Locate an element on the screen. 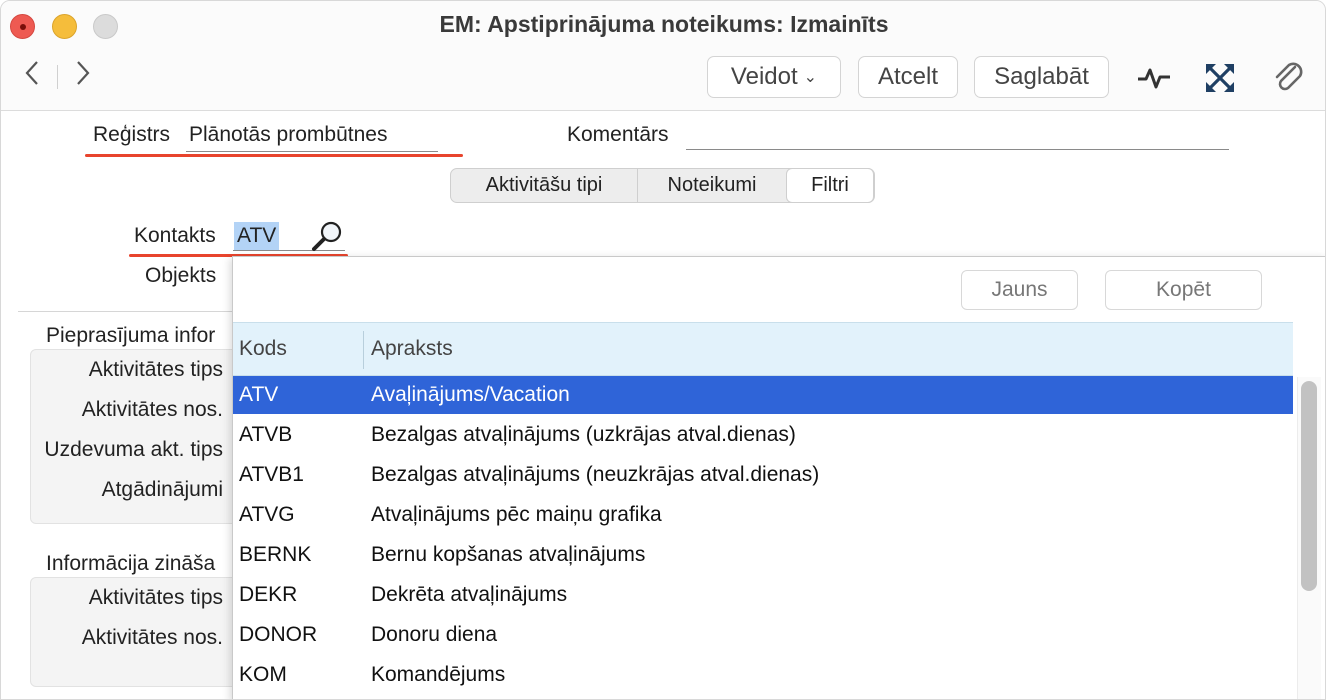 The image size is (1326, 700). row-description: Atvaļinājums pēc maiņu grafika is located at coordinates (516, 514).